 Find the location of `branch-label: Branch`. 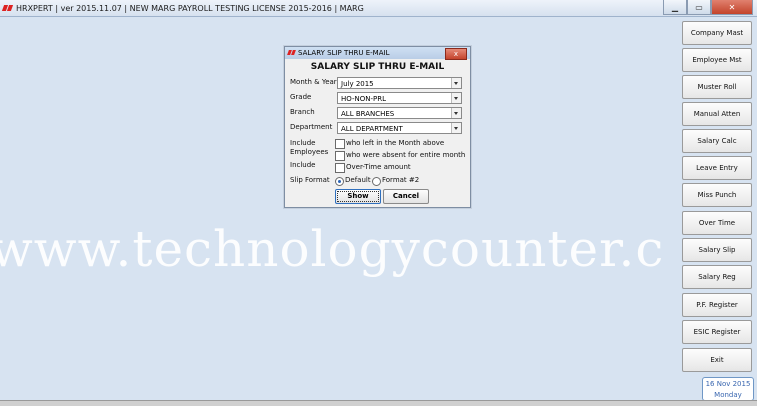

branch-label: Branch is located at coordinates (302, 112).